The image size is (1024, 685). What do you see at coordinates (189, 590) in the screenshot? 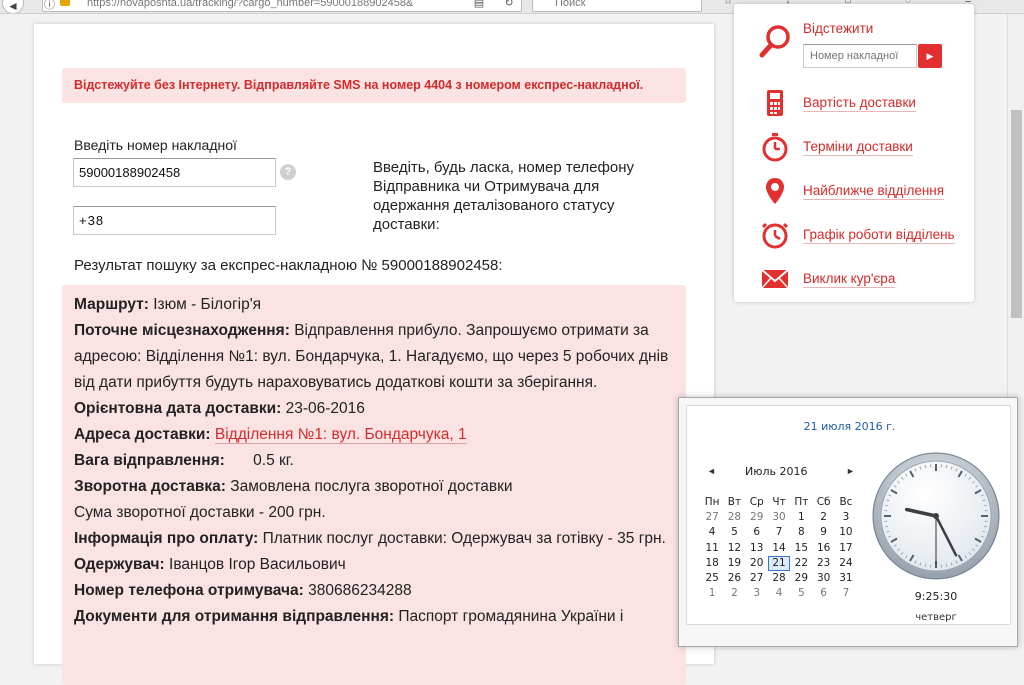
I see `recipient-phone-label: Номер телефона отримувача:` at bounding box center [189, 590].